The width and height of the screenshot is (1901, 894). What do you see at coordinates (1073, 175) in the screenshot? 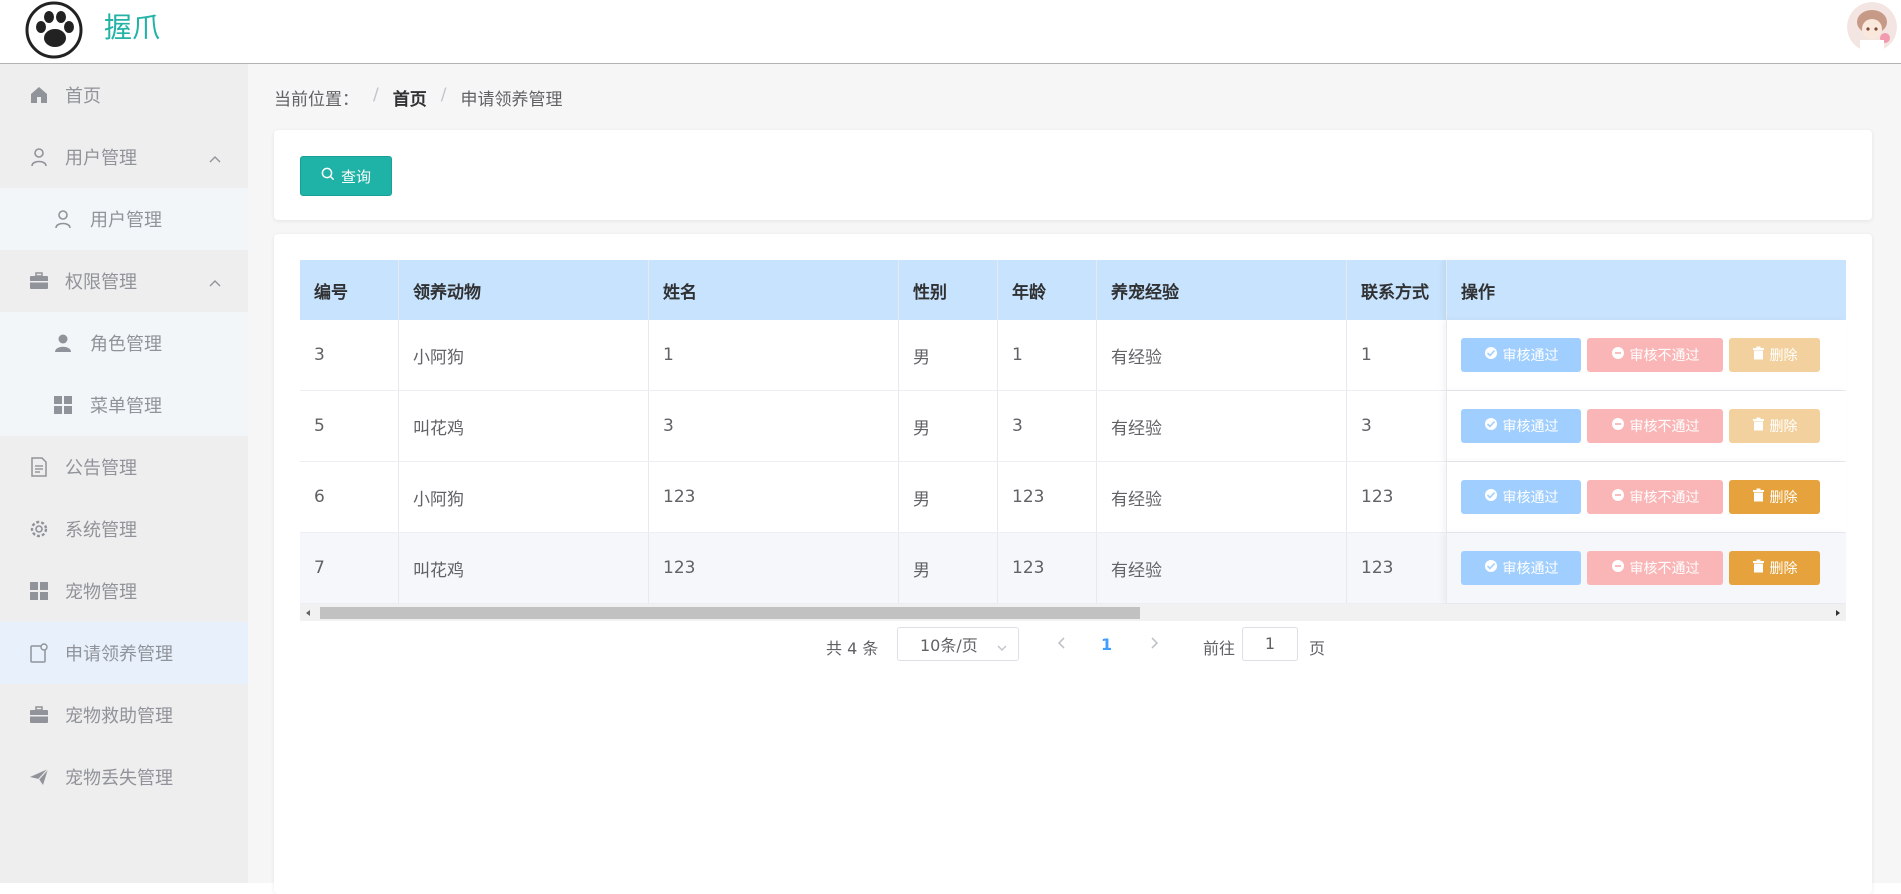
I see `toolbar-card: 查询` at bounding box center [1073, 175].